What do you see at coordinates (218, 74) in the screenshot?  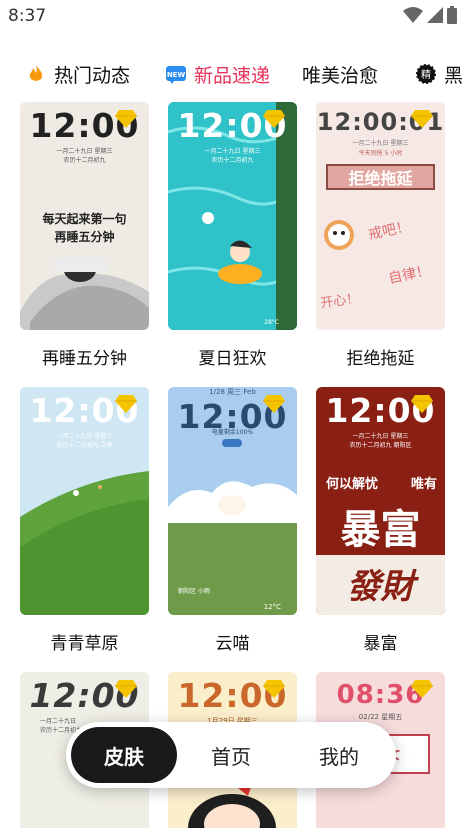 I see `tab-new: NEW 新品速递` at bounding box center [218, 74].